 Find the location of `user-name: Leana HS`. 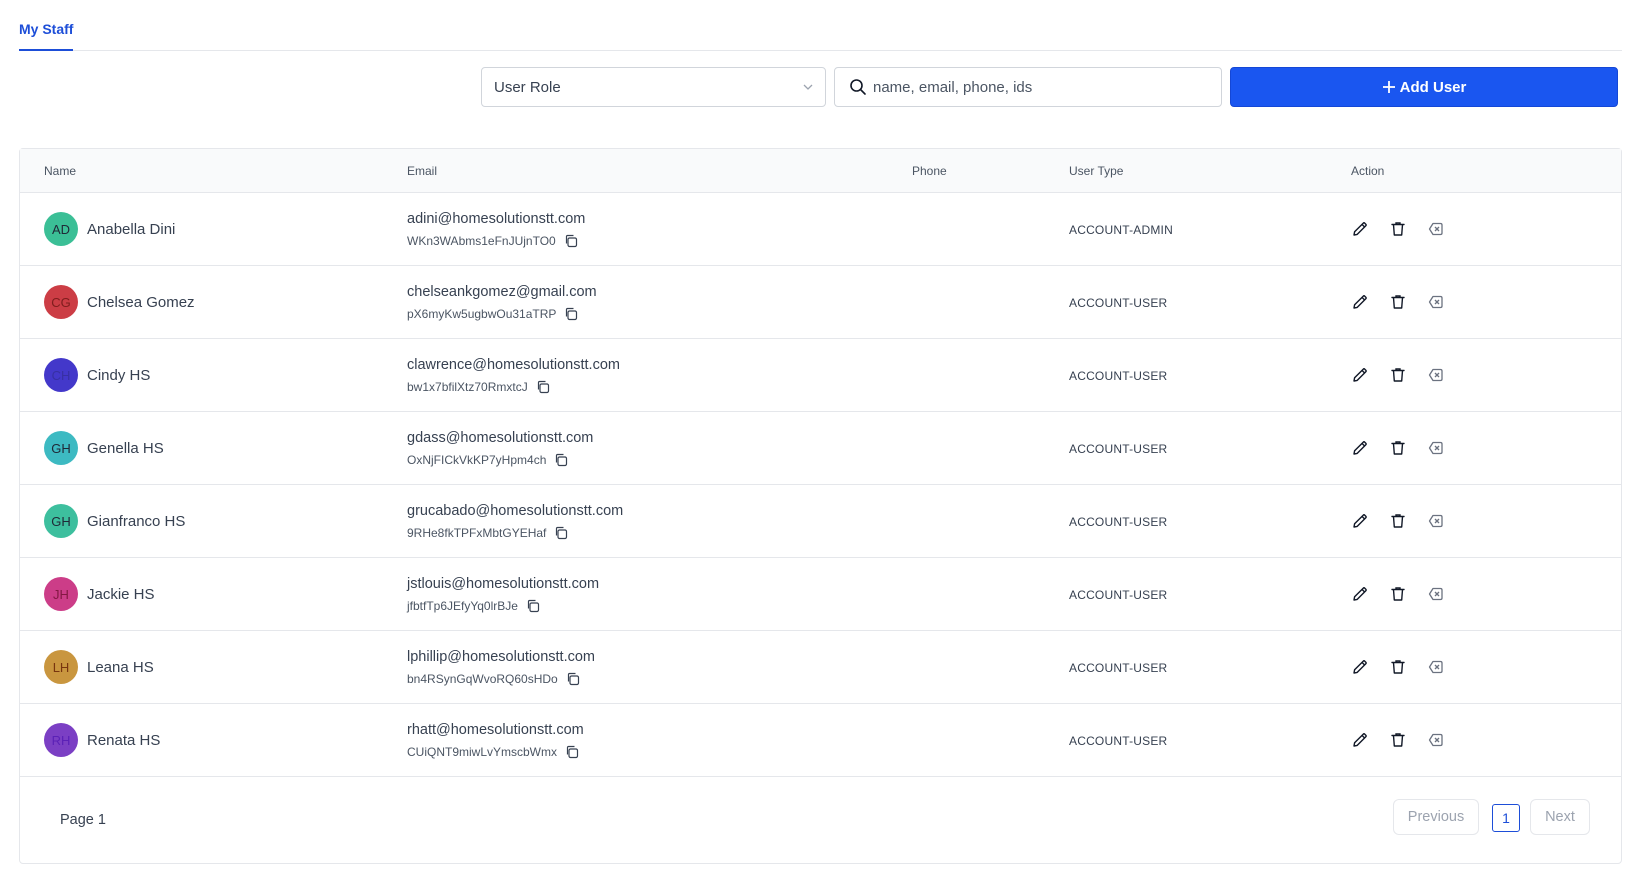

user-name: Leana HS is located at coordinates (120, 667).